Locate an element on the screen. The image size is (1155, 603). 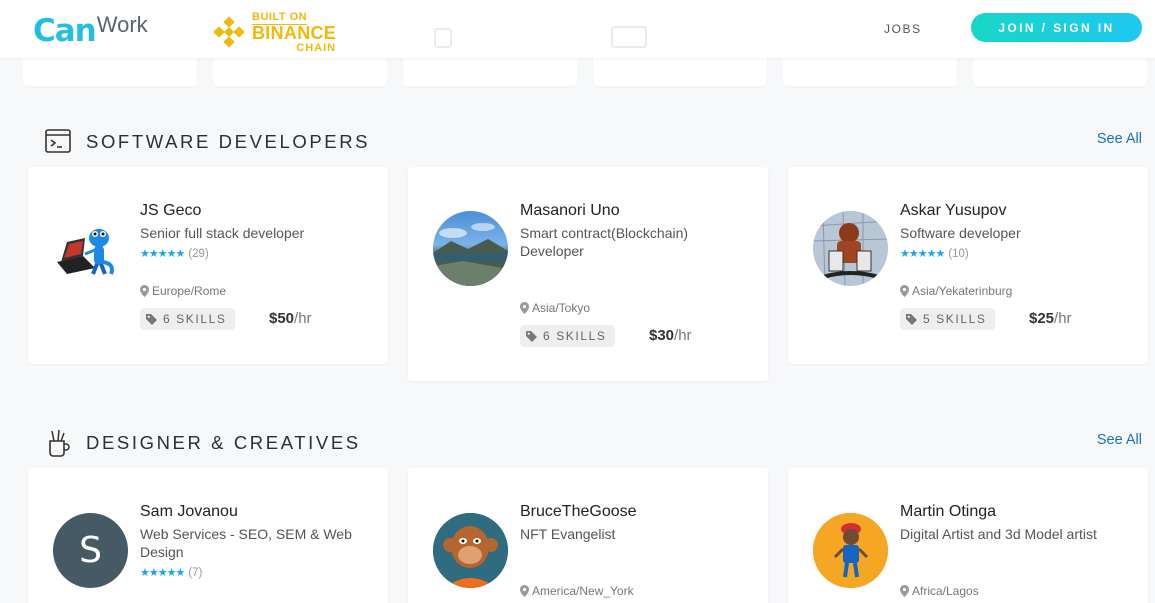
hourly-rate: $50/hr is located at coordinates (290, 318).